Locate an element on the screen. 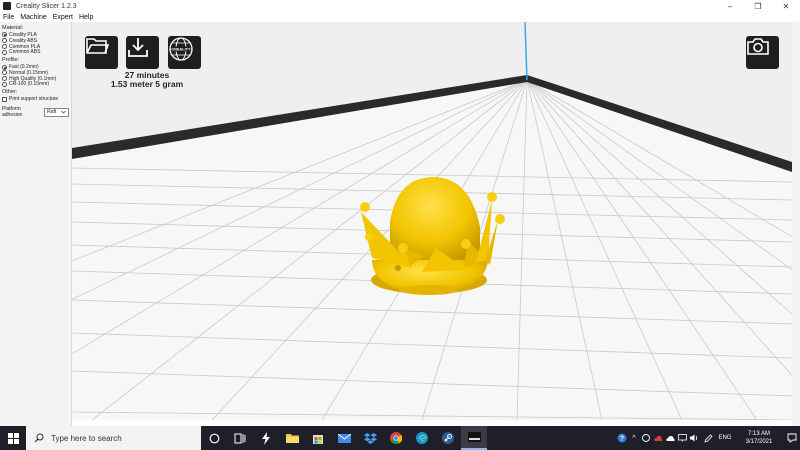 Image resolution: width=800 pixels, height=450 pixels. task-view-icon-button is located at coordinates (240, 438).